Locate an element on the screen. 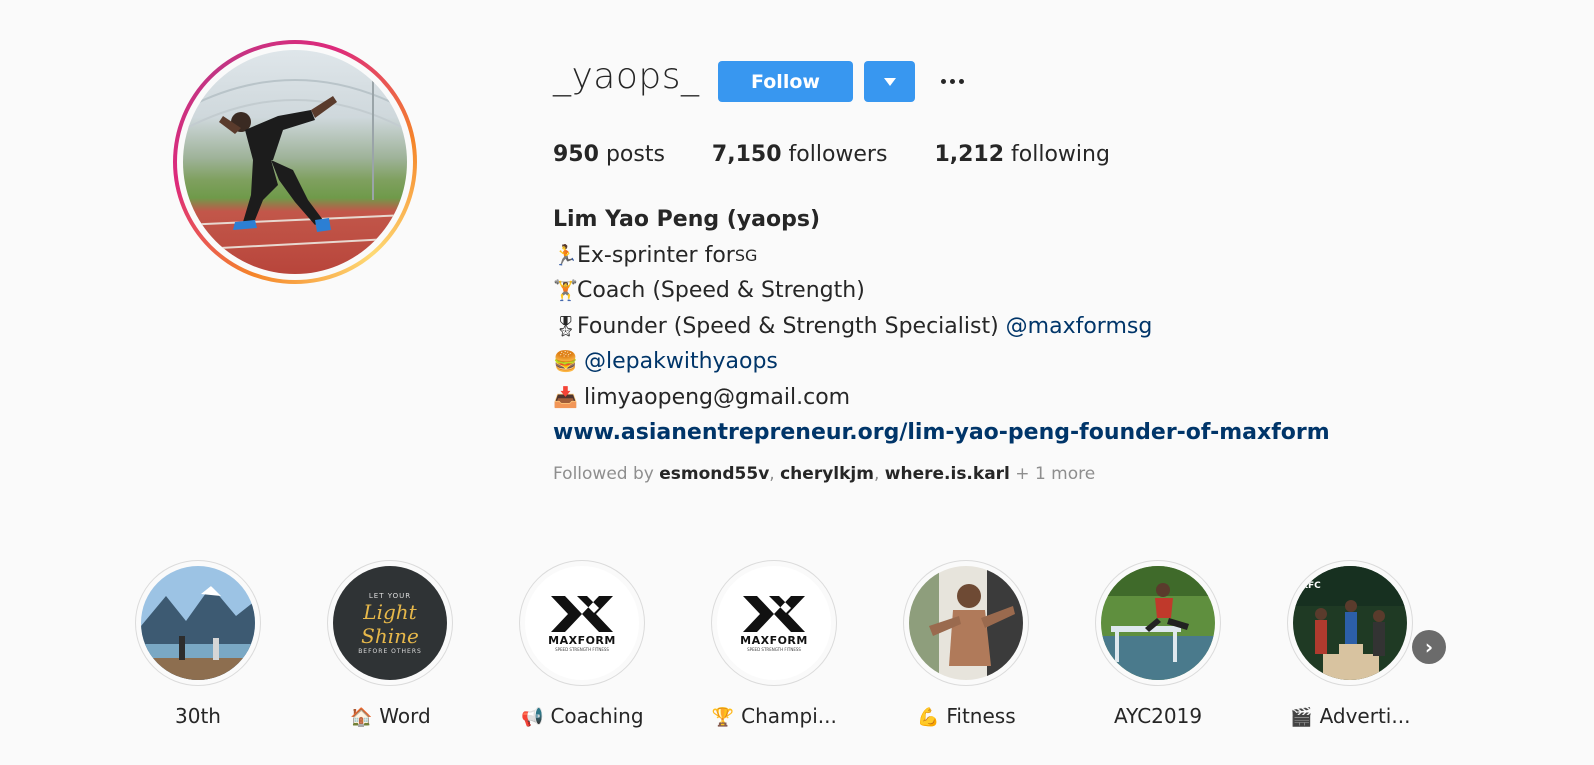 The width and height of the screenshot is (1594, 765). highlight-item: LET YOUR Light Shine BEFORE OTHERS 🏠 Word is located at coordinates (390, 644).